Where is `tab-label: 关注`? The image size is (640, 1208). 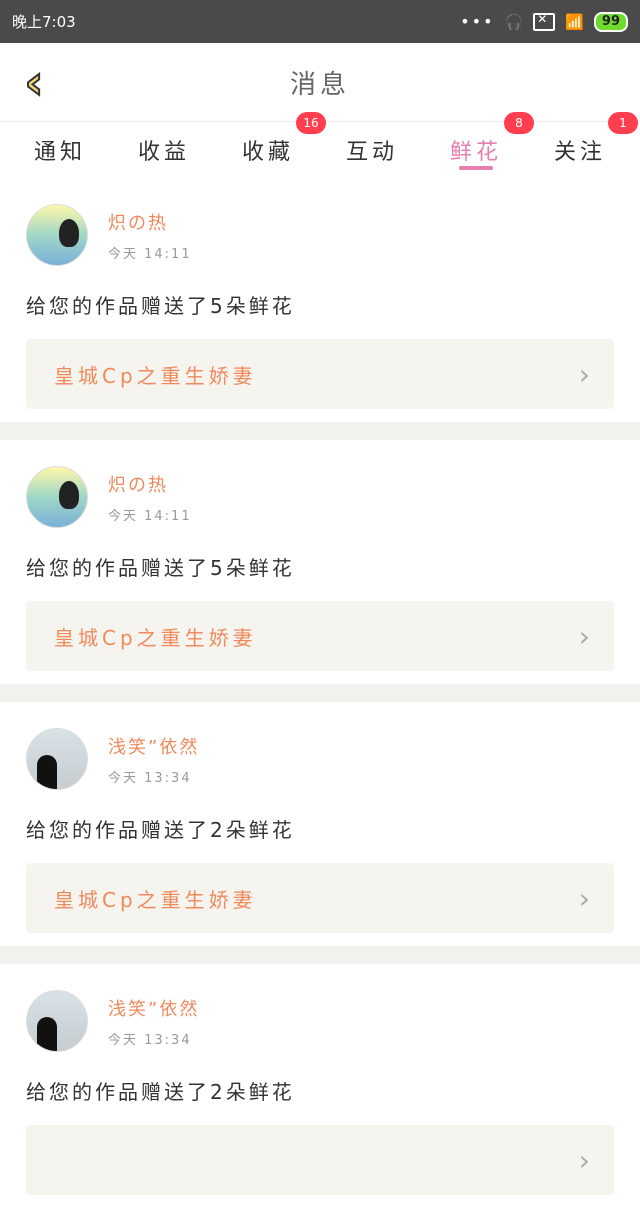 tab-label: 关注 is located at coordinates (579, 152).